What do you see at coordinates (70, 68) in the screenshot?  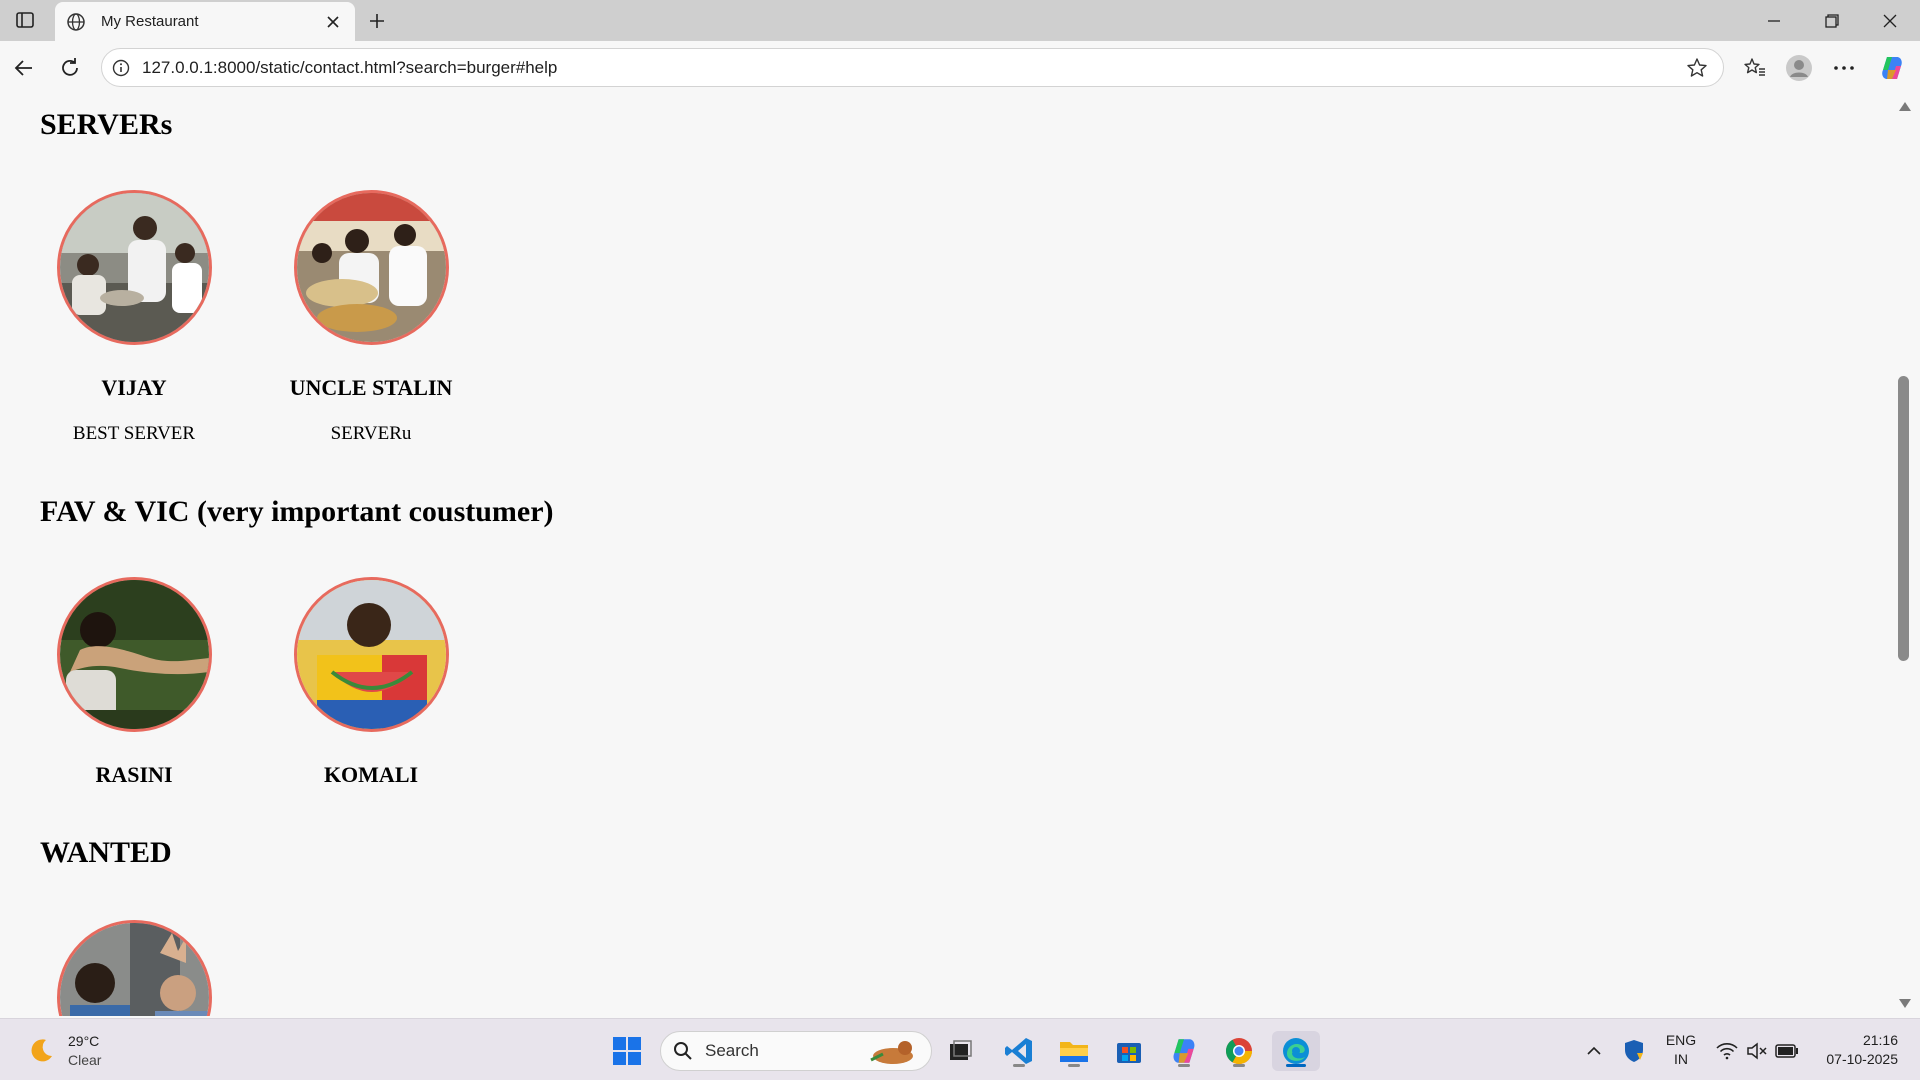 I see `refresh-icon` at bounding box center [70, 68].